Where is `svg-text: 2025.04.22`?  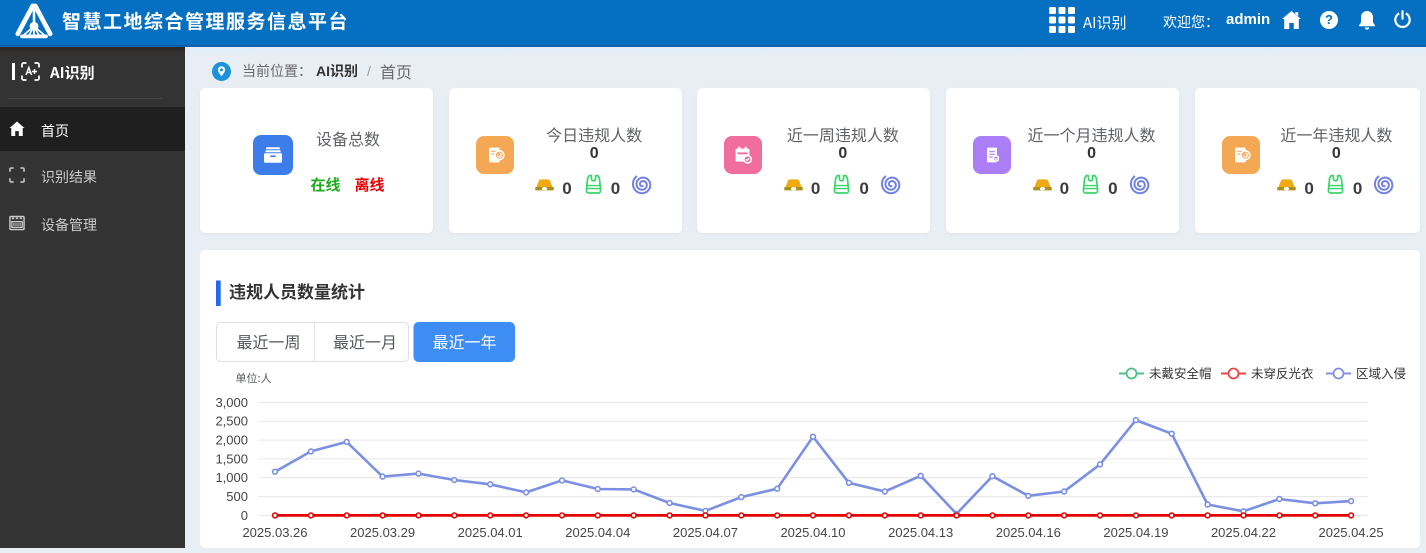
svg-text: 2025.04.22 is located at coordinates (1243, 532).